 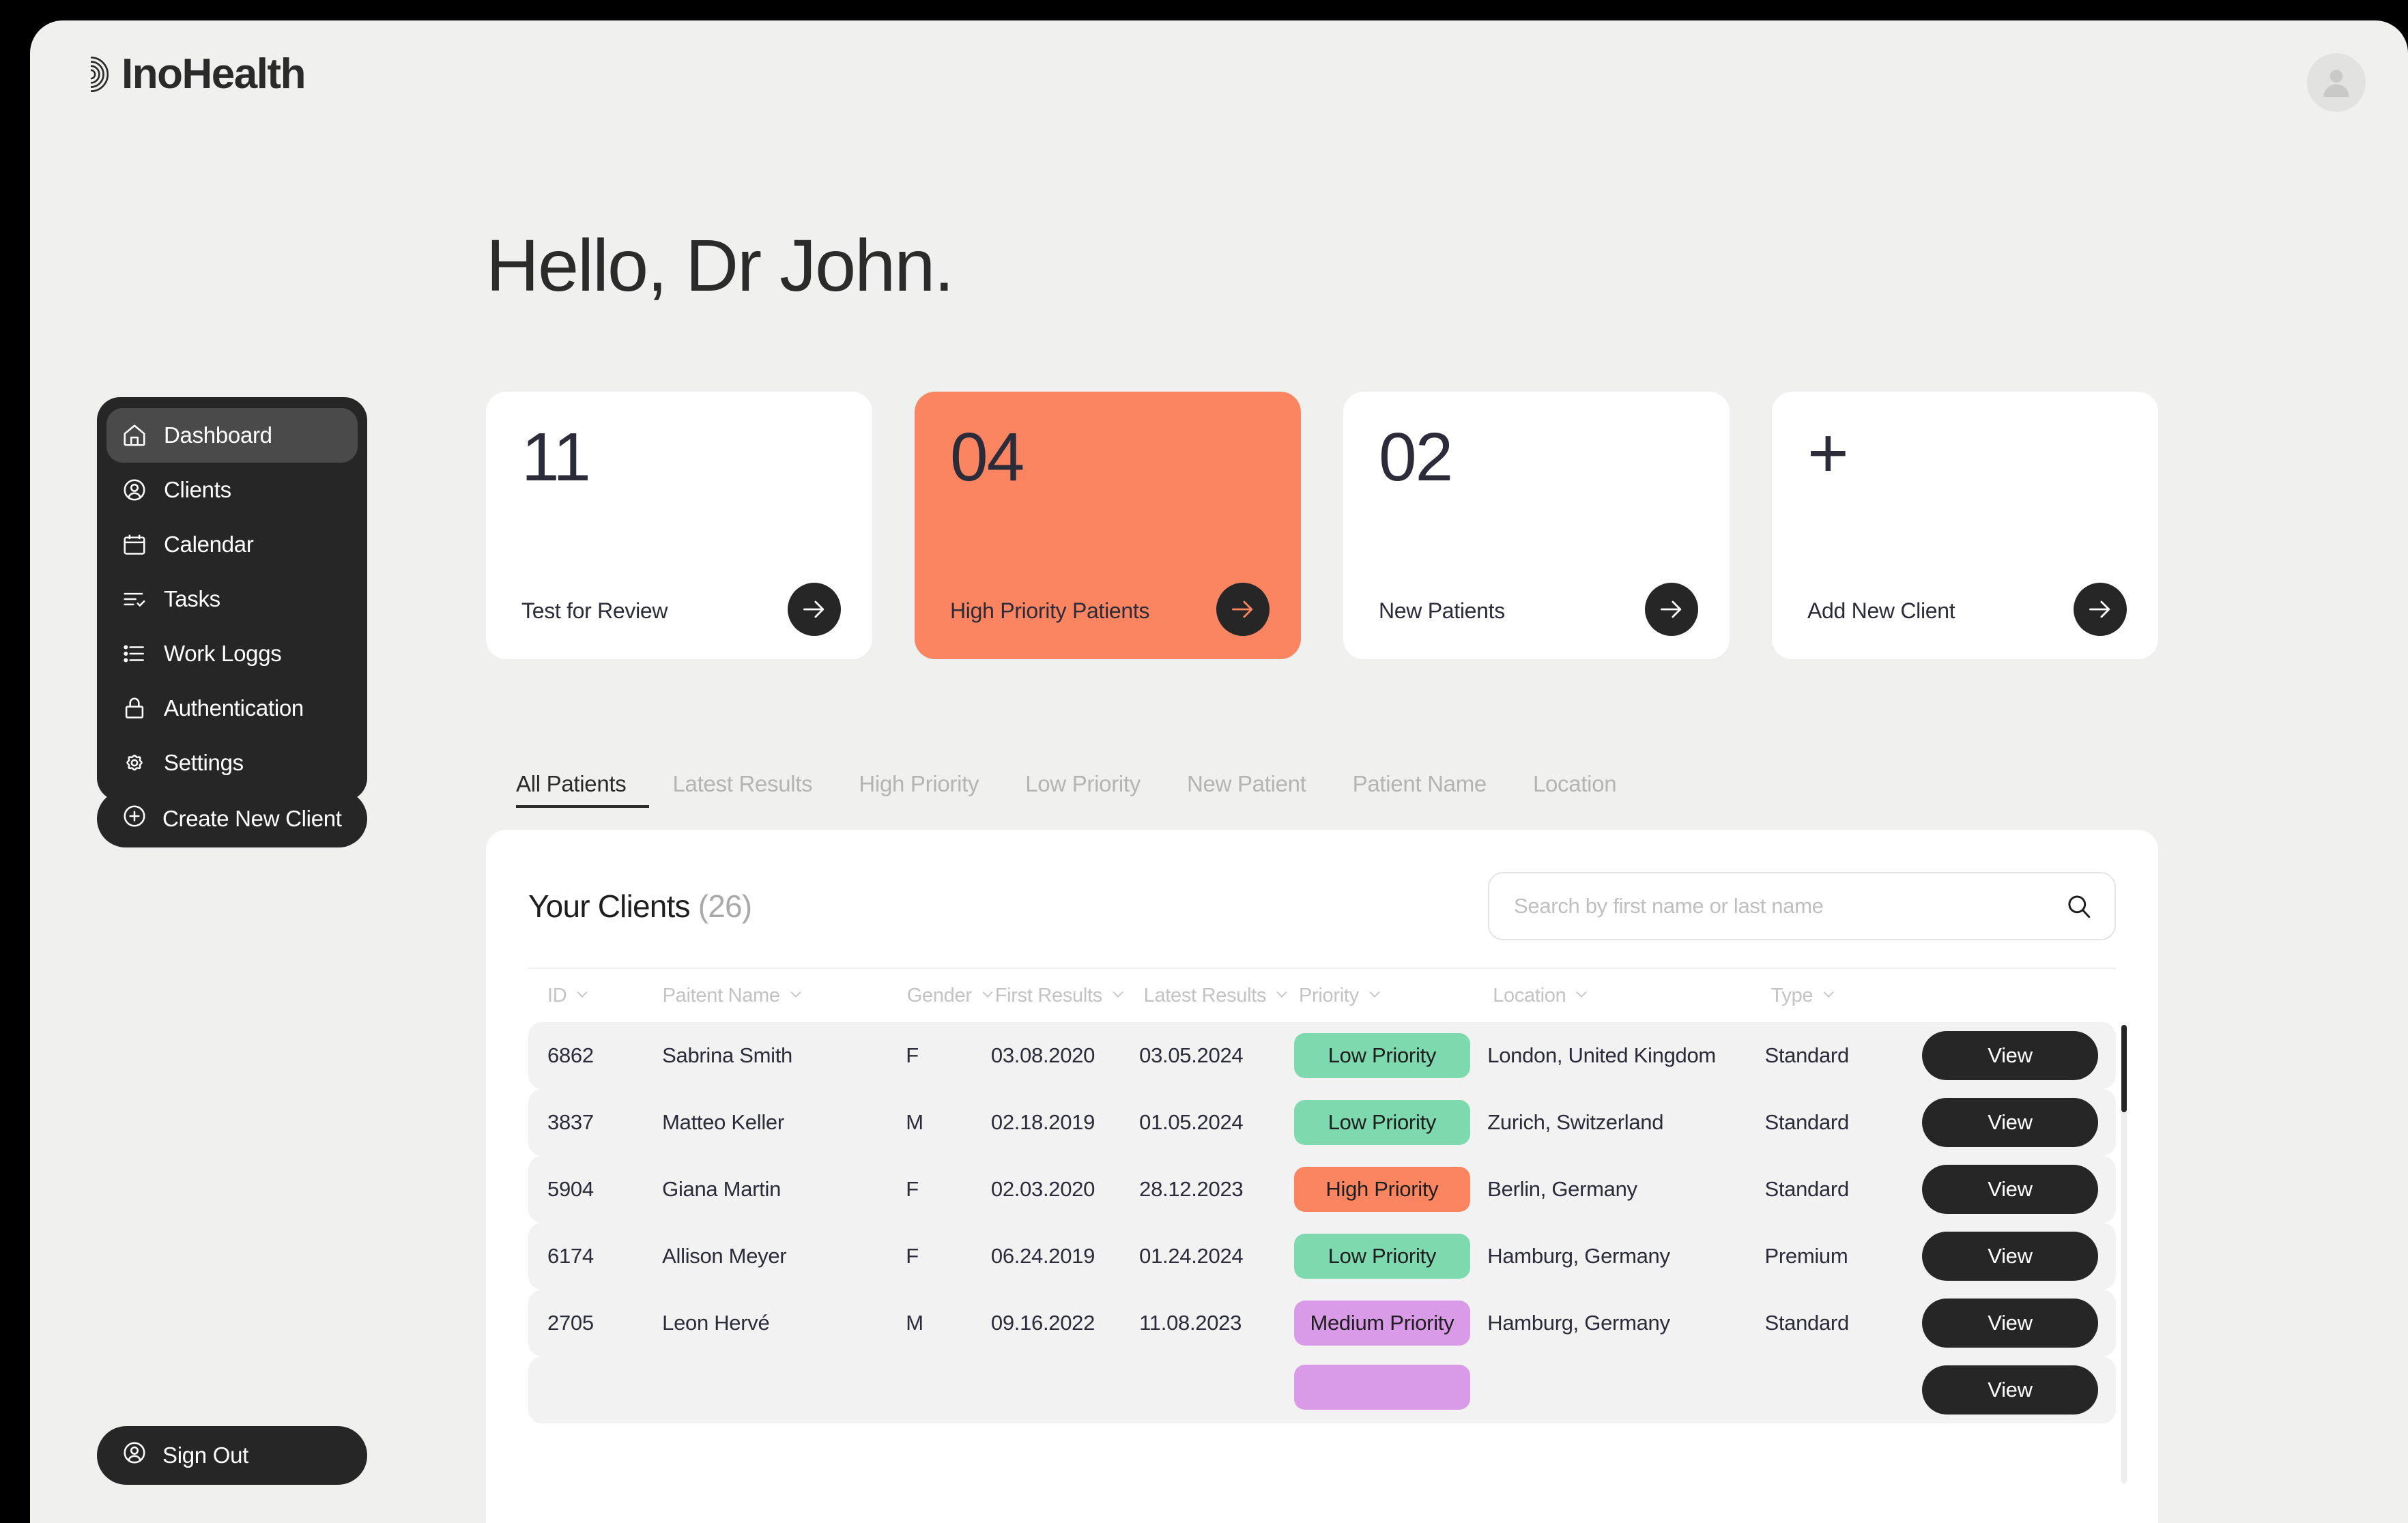 I want to click on column-header-first-results: First Results, so click(x=1069, y=996).